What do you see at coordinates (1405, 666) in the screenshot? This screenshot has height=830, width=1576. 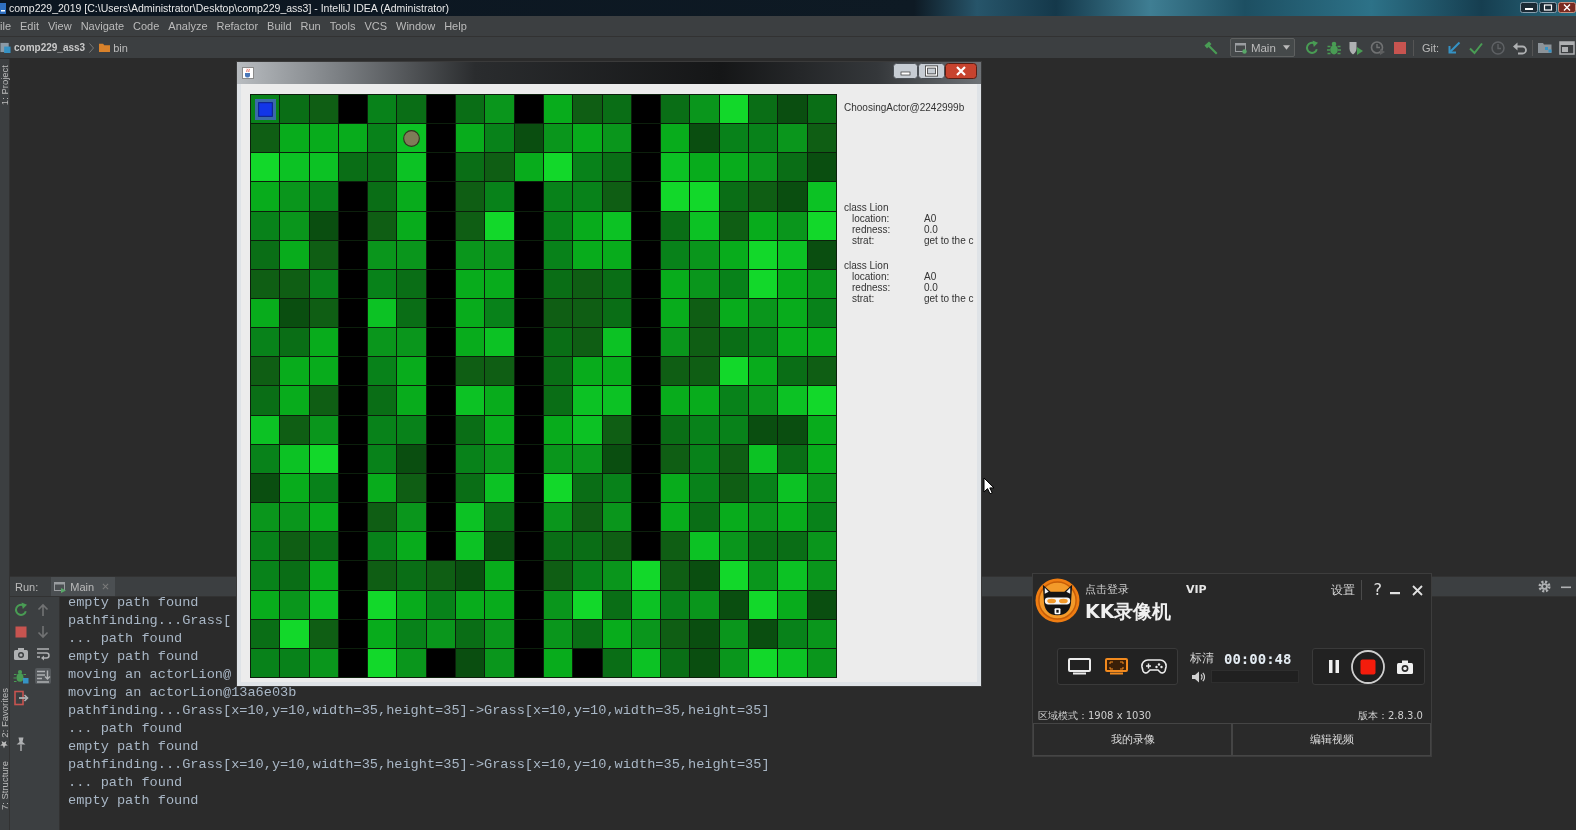 I see `camera-icon` at bounding box center [1405, 666].